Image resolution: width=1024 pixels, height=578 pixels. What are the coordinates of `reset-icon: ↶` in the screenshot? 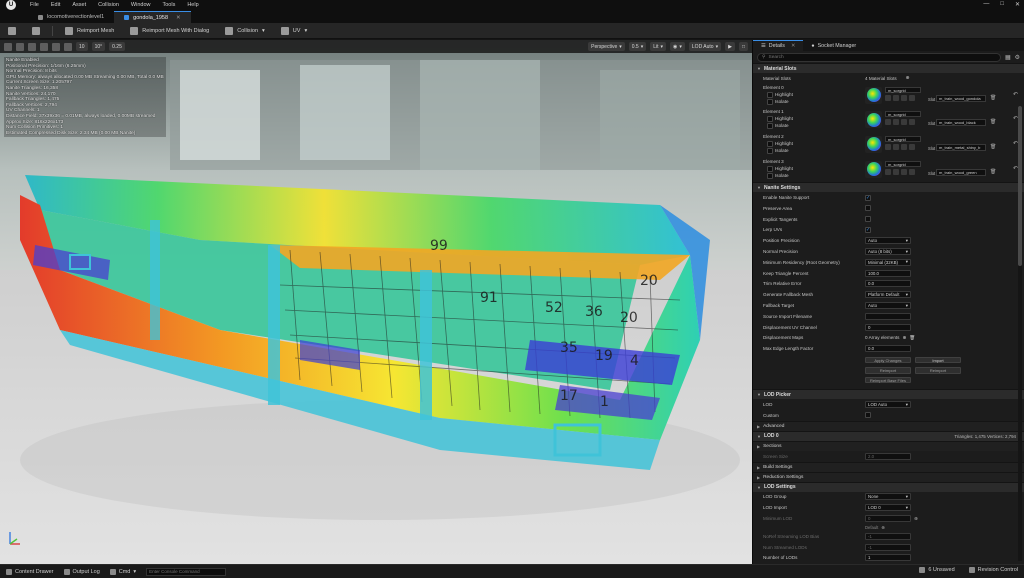 It's located at (1015, 94).